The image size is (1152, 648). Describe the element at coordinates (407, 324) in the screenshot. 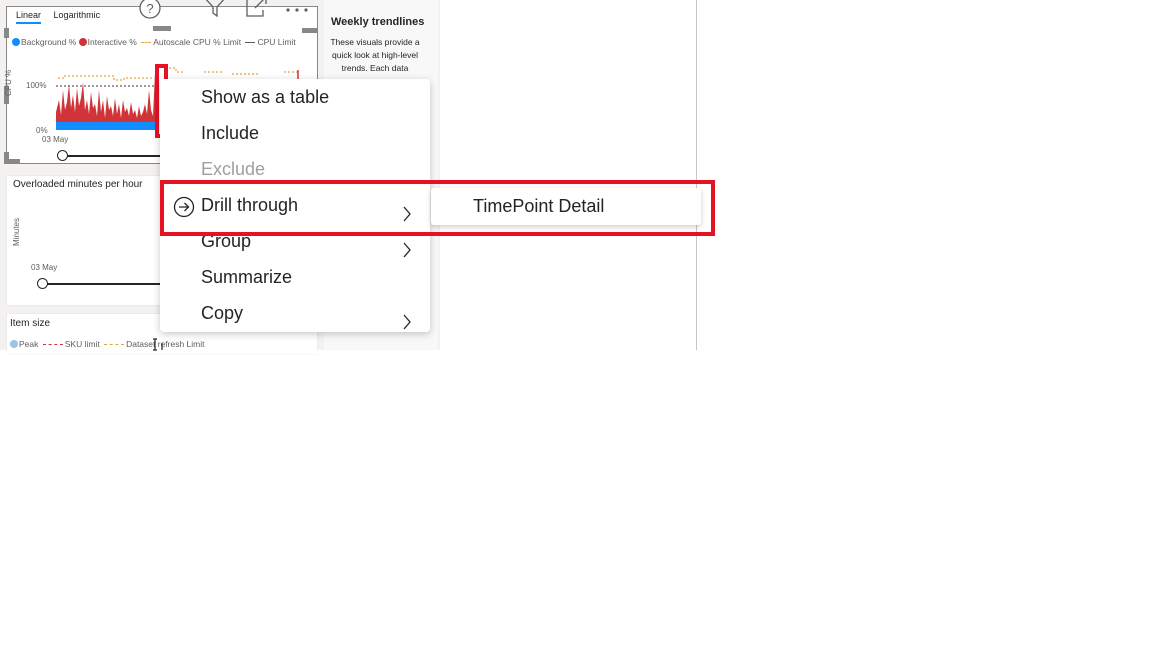

I see `chevron-right-icon` at that location.